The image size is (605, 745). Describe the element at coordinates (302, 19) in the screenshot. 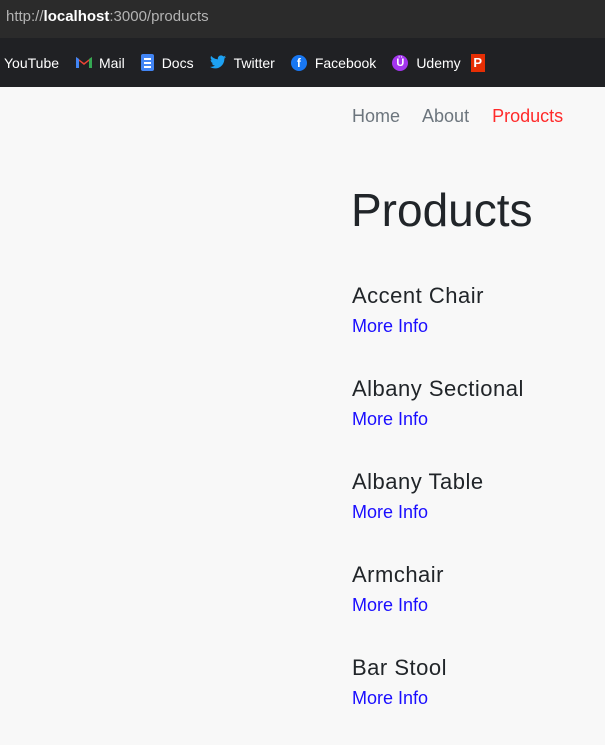

I see `address-bar: http://localhost:3000/products` at that location.